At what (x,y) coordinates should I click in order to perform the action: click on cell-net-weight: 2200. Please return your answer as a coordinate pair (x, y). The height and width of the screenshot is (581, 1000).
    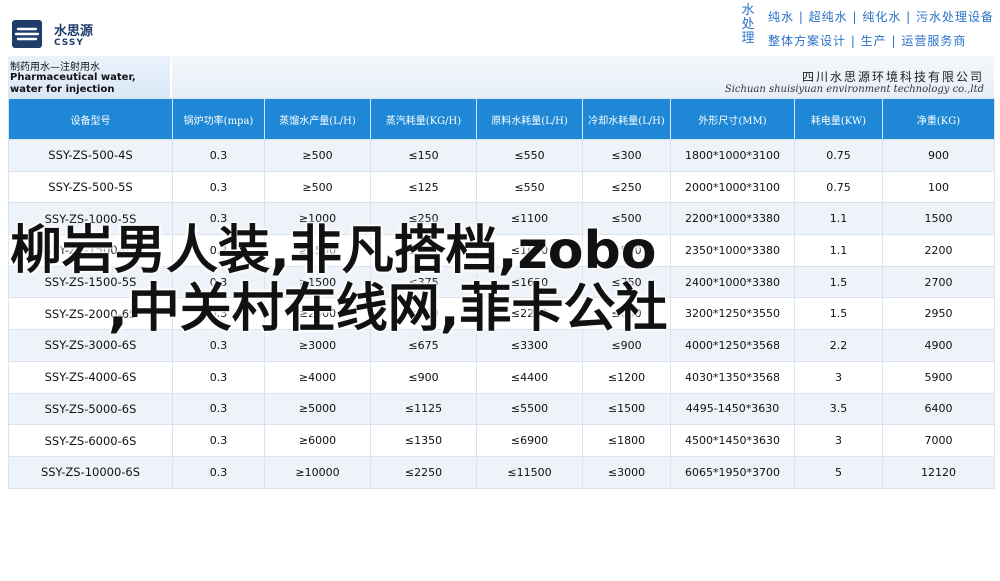
    Looking at the image, I should click on (938, 250).